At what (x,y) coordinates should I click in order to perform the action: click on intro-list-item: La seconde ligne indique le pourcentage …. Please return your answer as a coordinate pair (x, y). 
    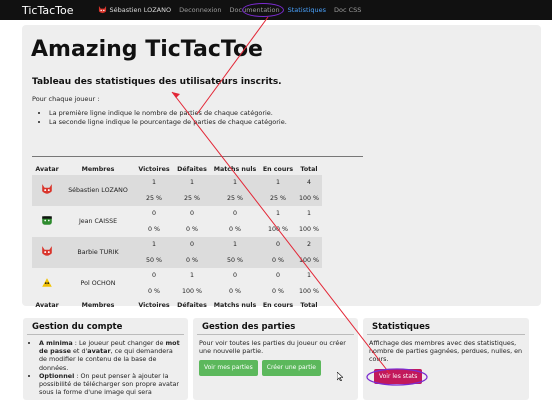
    Looking at the image, I should click on (168, 122).